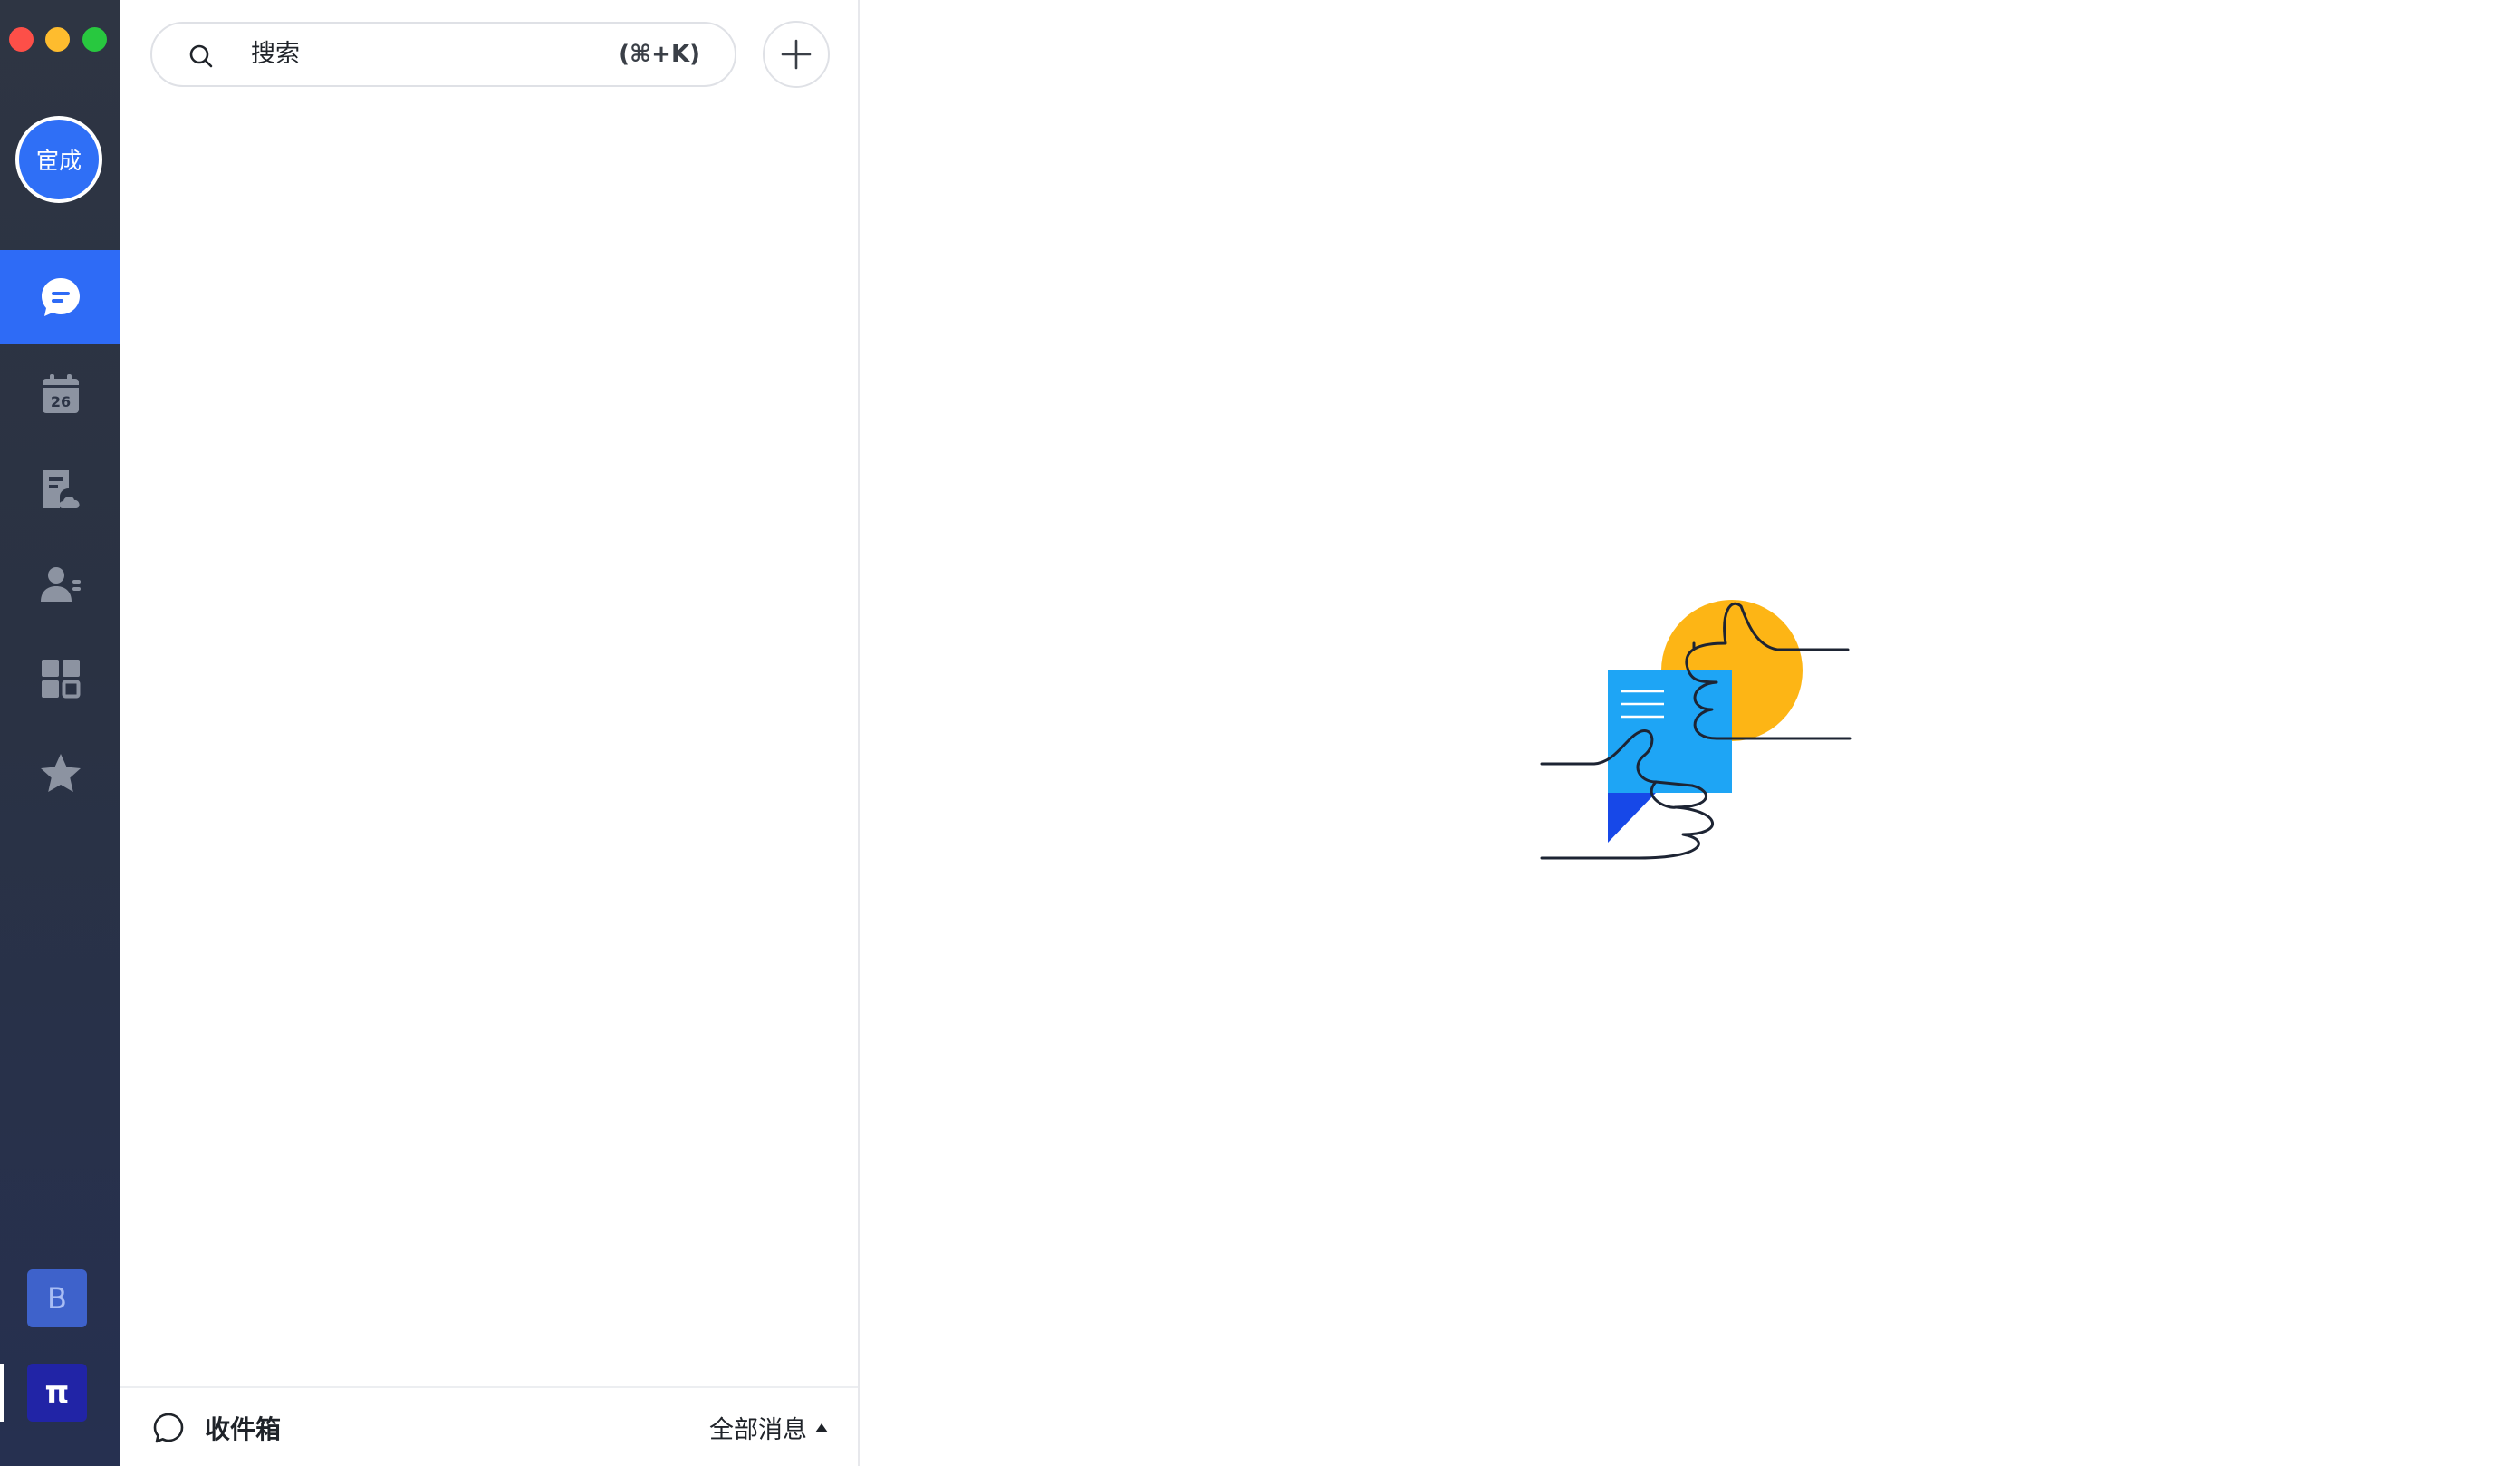 This screenshot has height=1466, width=2520. I want to click on search-shortcut-hint: (⌘+K), so click(659, 54).